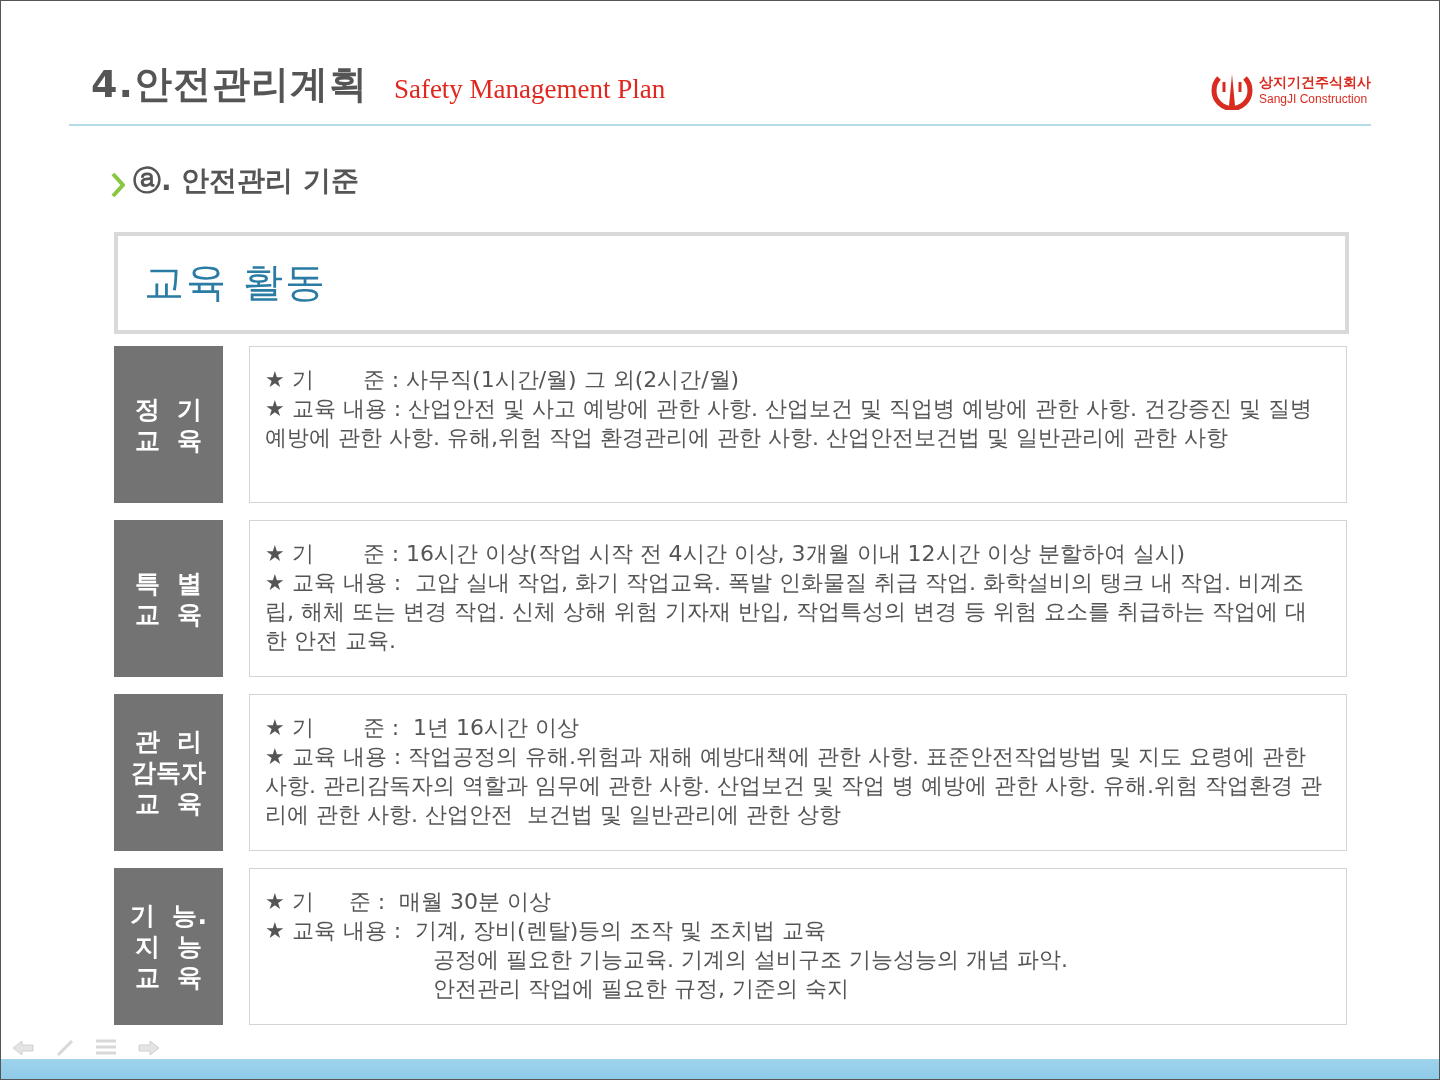 The width and height of the screenshot is (1440, 1080). Describe the element at coordinates (106, 1047) in the screenshot. I see `menu-icon` at that location.